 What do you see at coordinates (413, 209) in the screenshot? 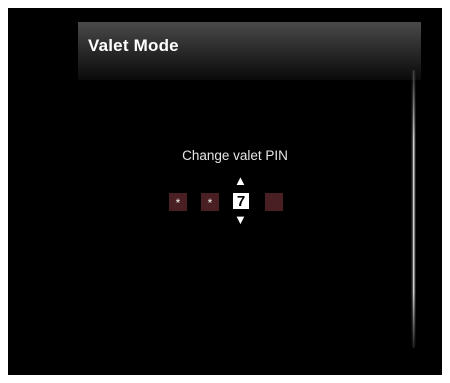
I see `scrollbar` at bounding box center [413, 209].